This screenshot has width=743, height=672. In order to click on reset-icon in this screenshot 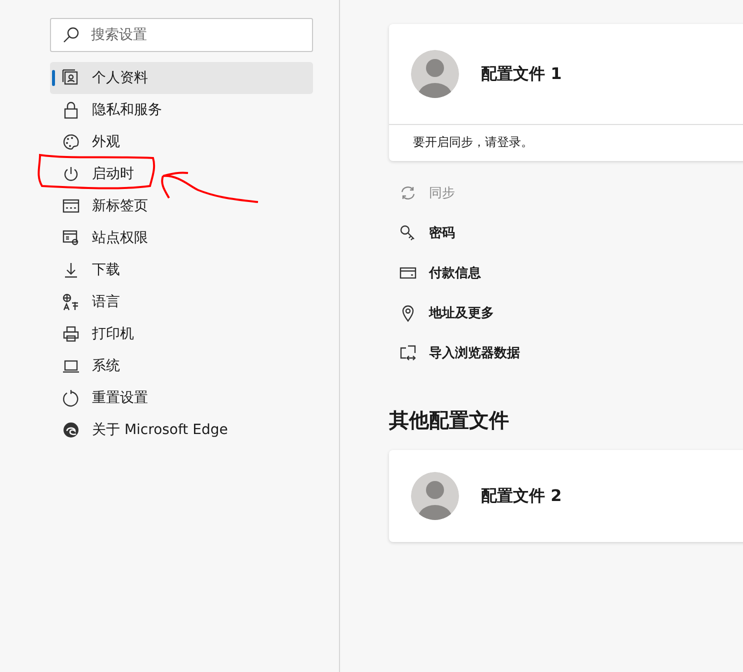, I will do `click(71, 398)`.